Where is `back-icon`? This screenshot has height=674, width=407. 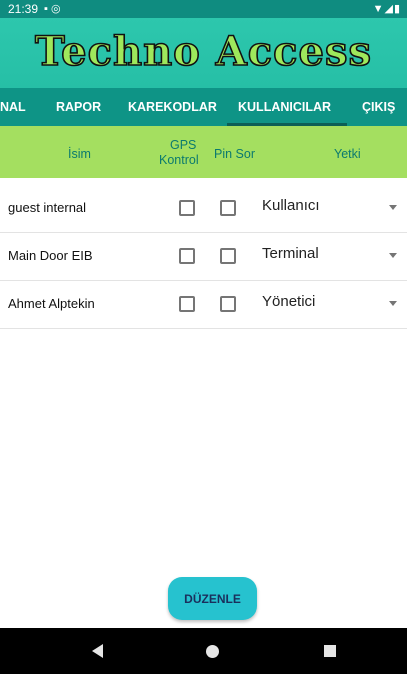 back-icon is located at coordinates (97, 651).